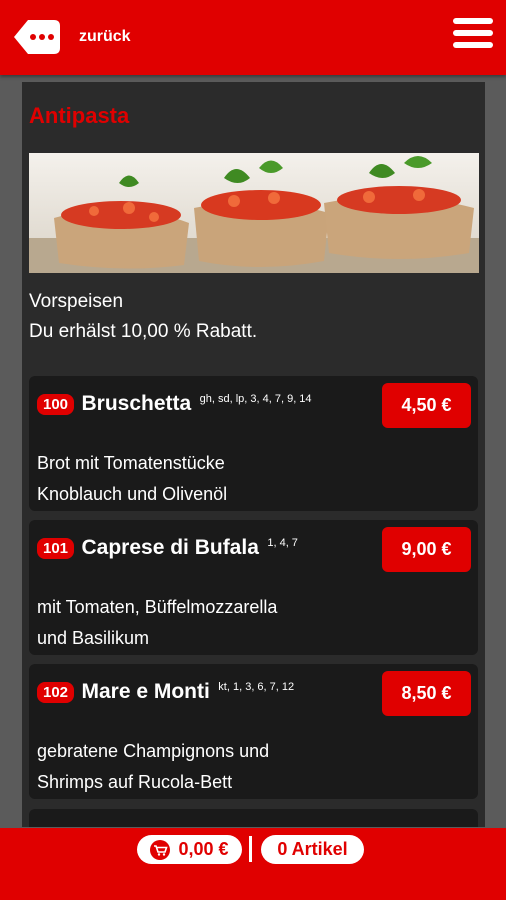 The width and height of the screenshot is (506, 900). Describe the element at coordinates (426, 693) in the screenshot. I see `add-to-cart-price-button: 8,50 €` at that location.